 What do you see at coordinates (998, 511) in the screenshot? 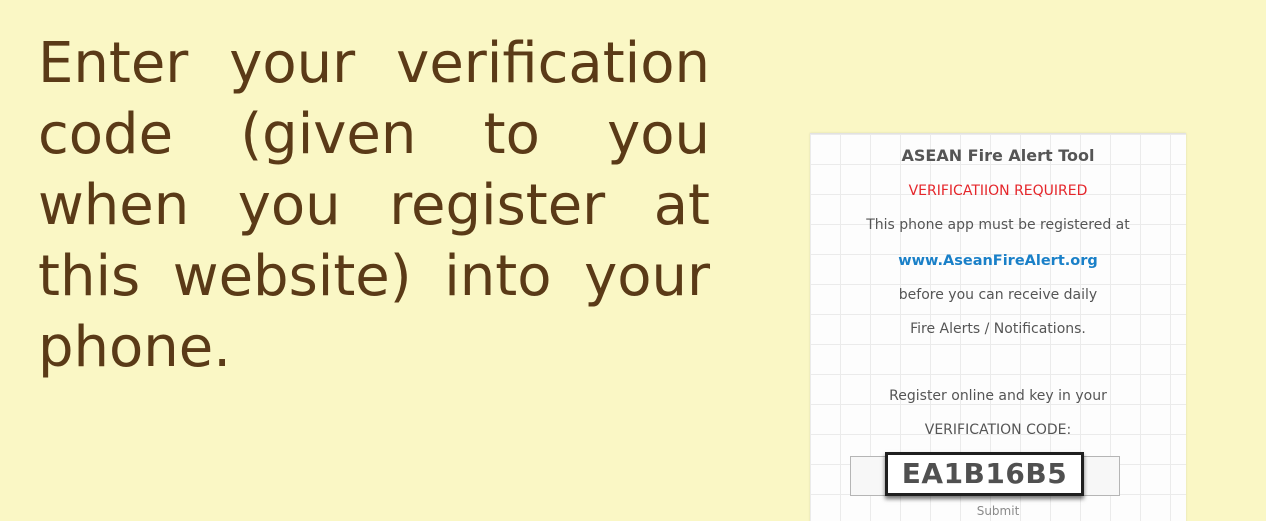
I see `submit-button: Submit` at bounding box center [998, 511].